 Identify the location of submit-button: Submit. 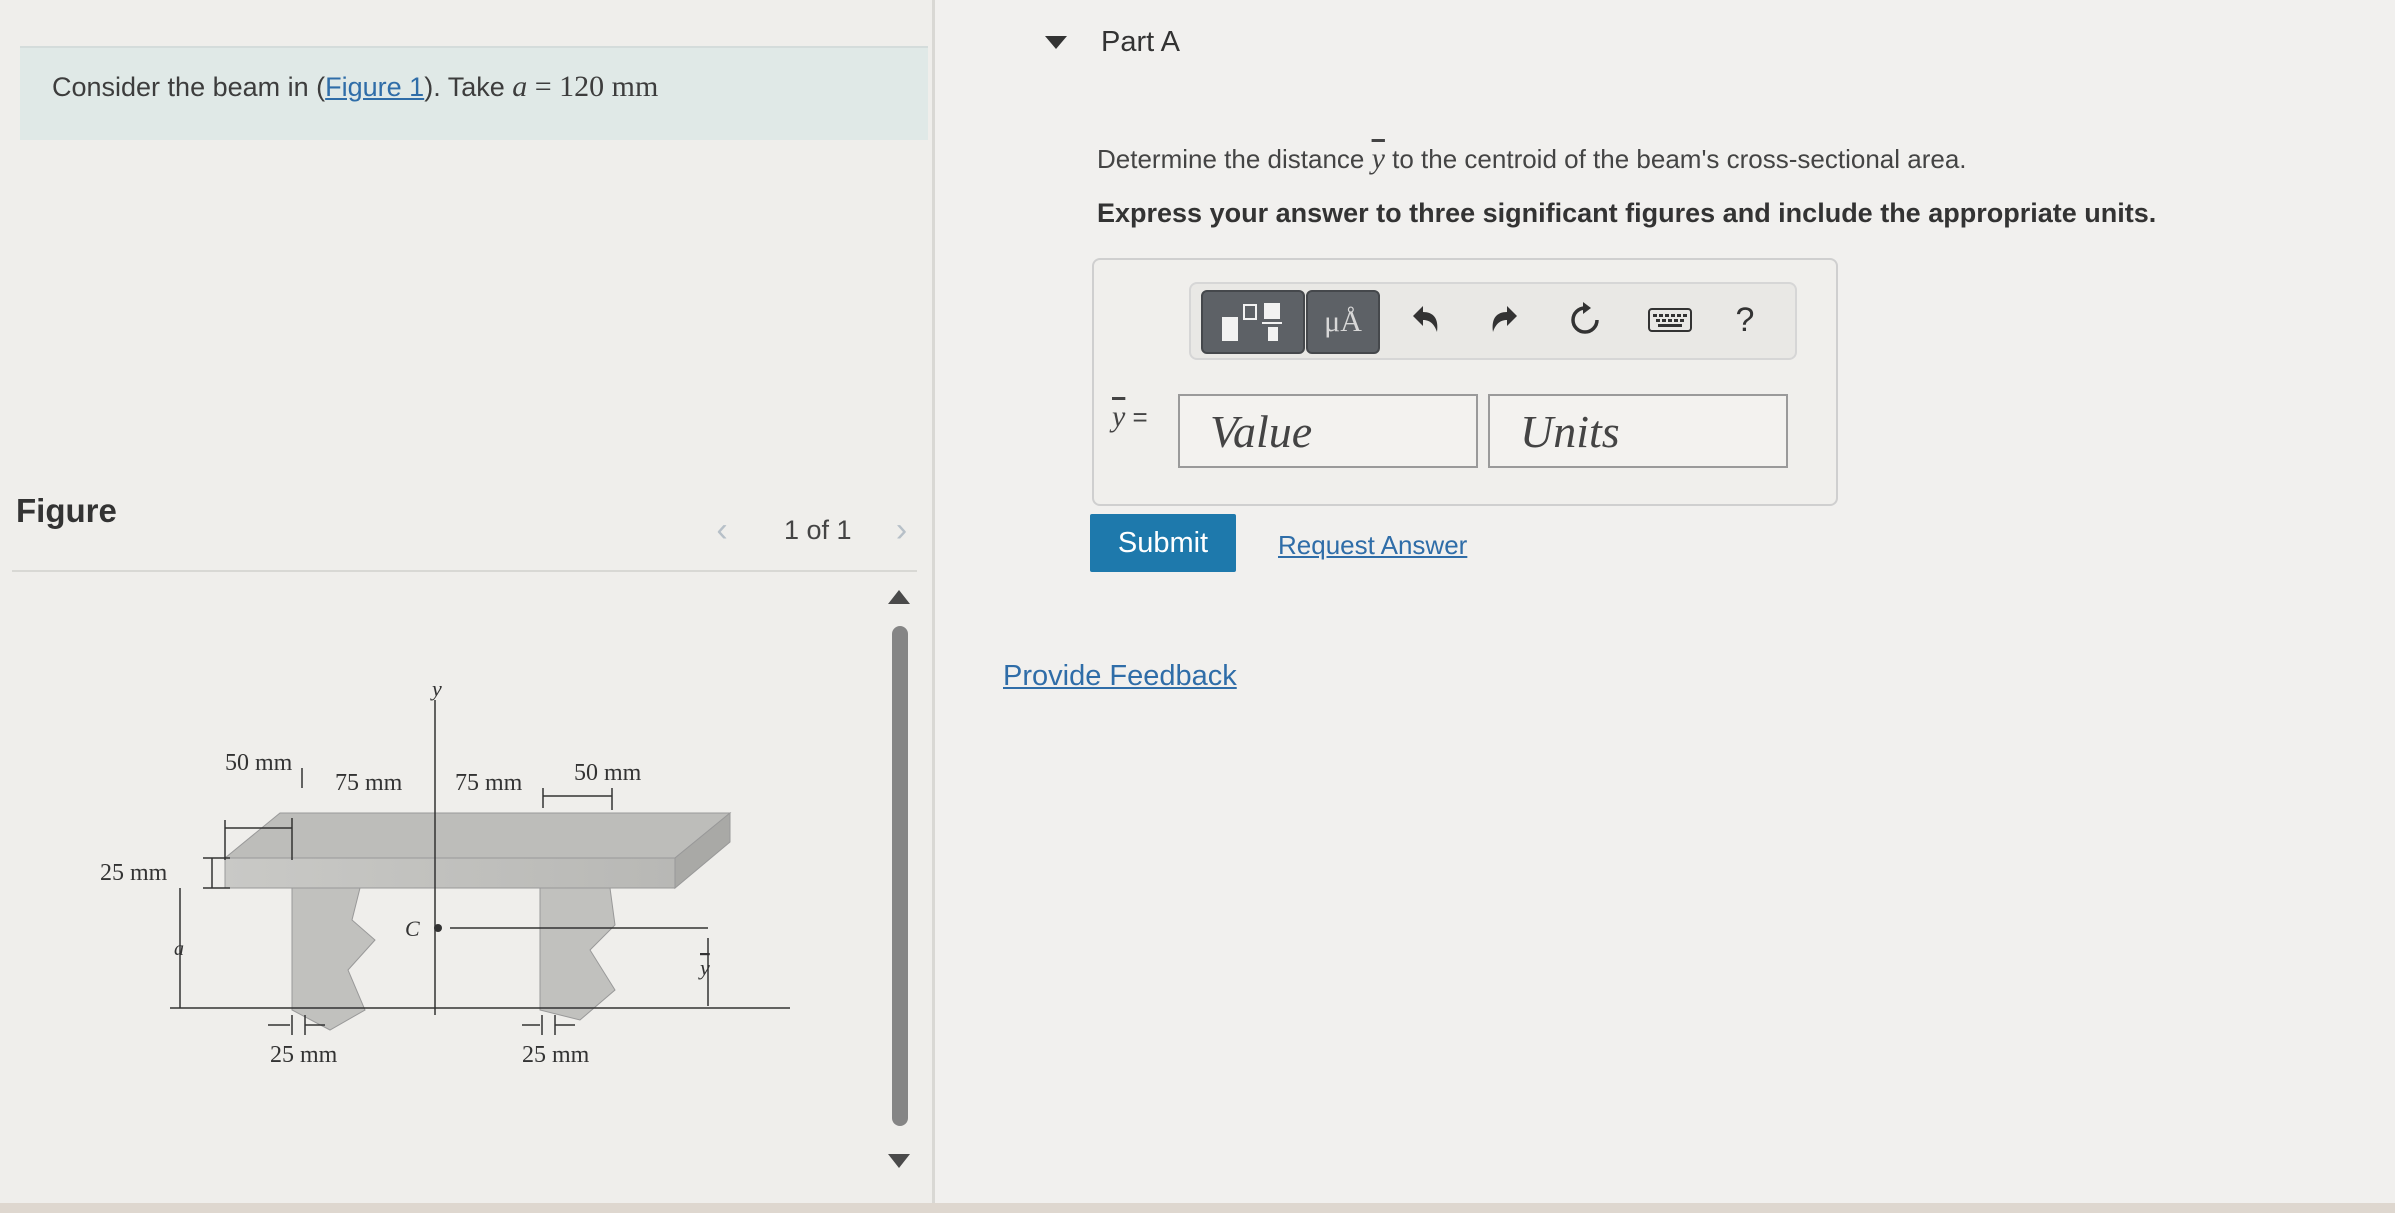
(1163, 543).